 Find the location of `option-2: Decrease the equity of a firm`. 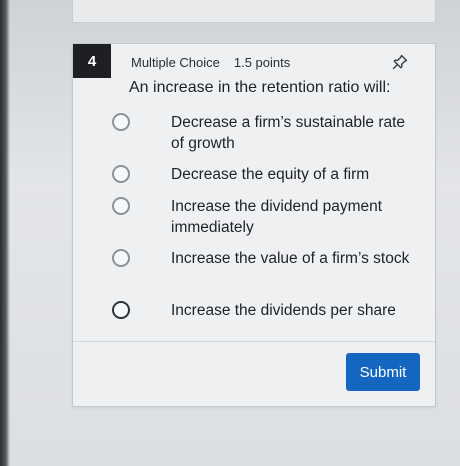

option-2: Decrease the equity of a firm is located at coordinates (254, 175).